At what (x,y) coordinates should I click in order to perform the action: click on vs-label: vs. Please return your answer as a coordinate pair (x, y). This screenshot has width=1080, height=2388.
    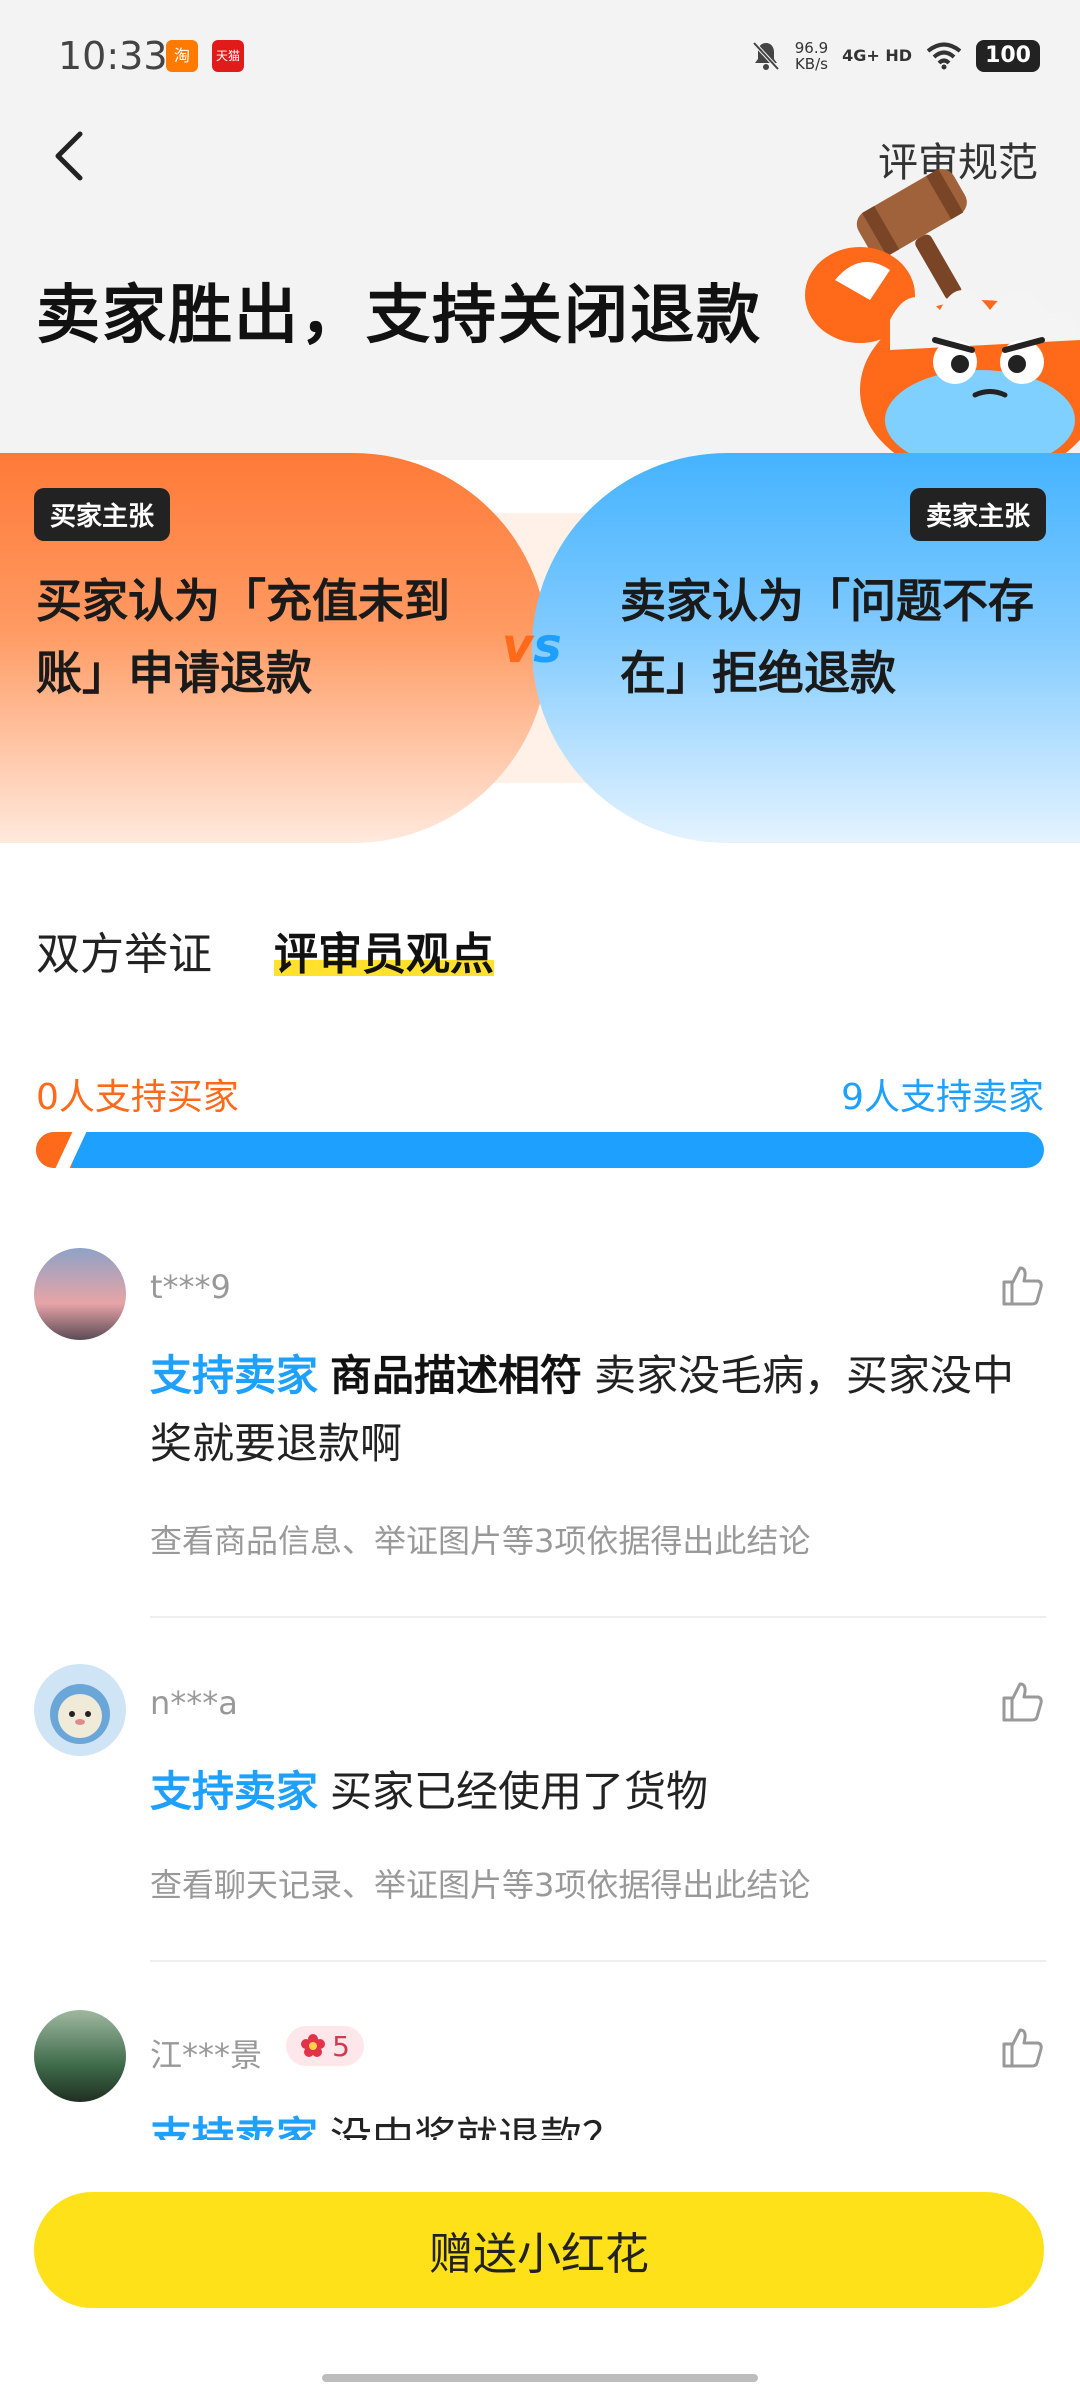
    Looking at the image, I should click on (532, 646).